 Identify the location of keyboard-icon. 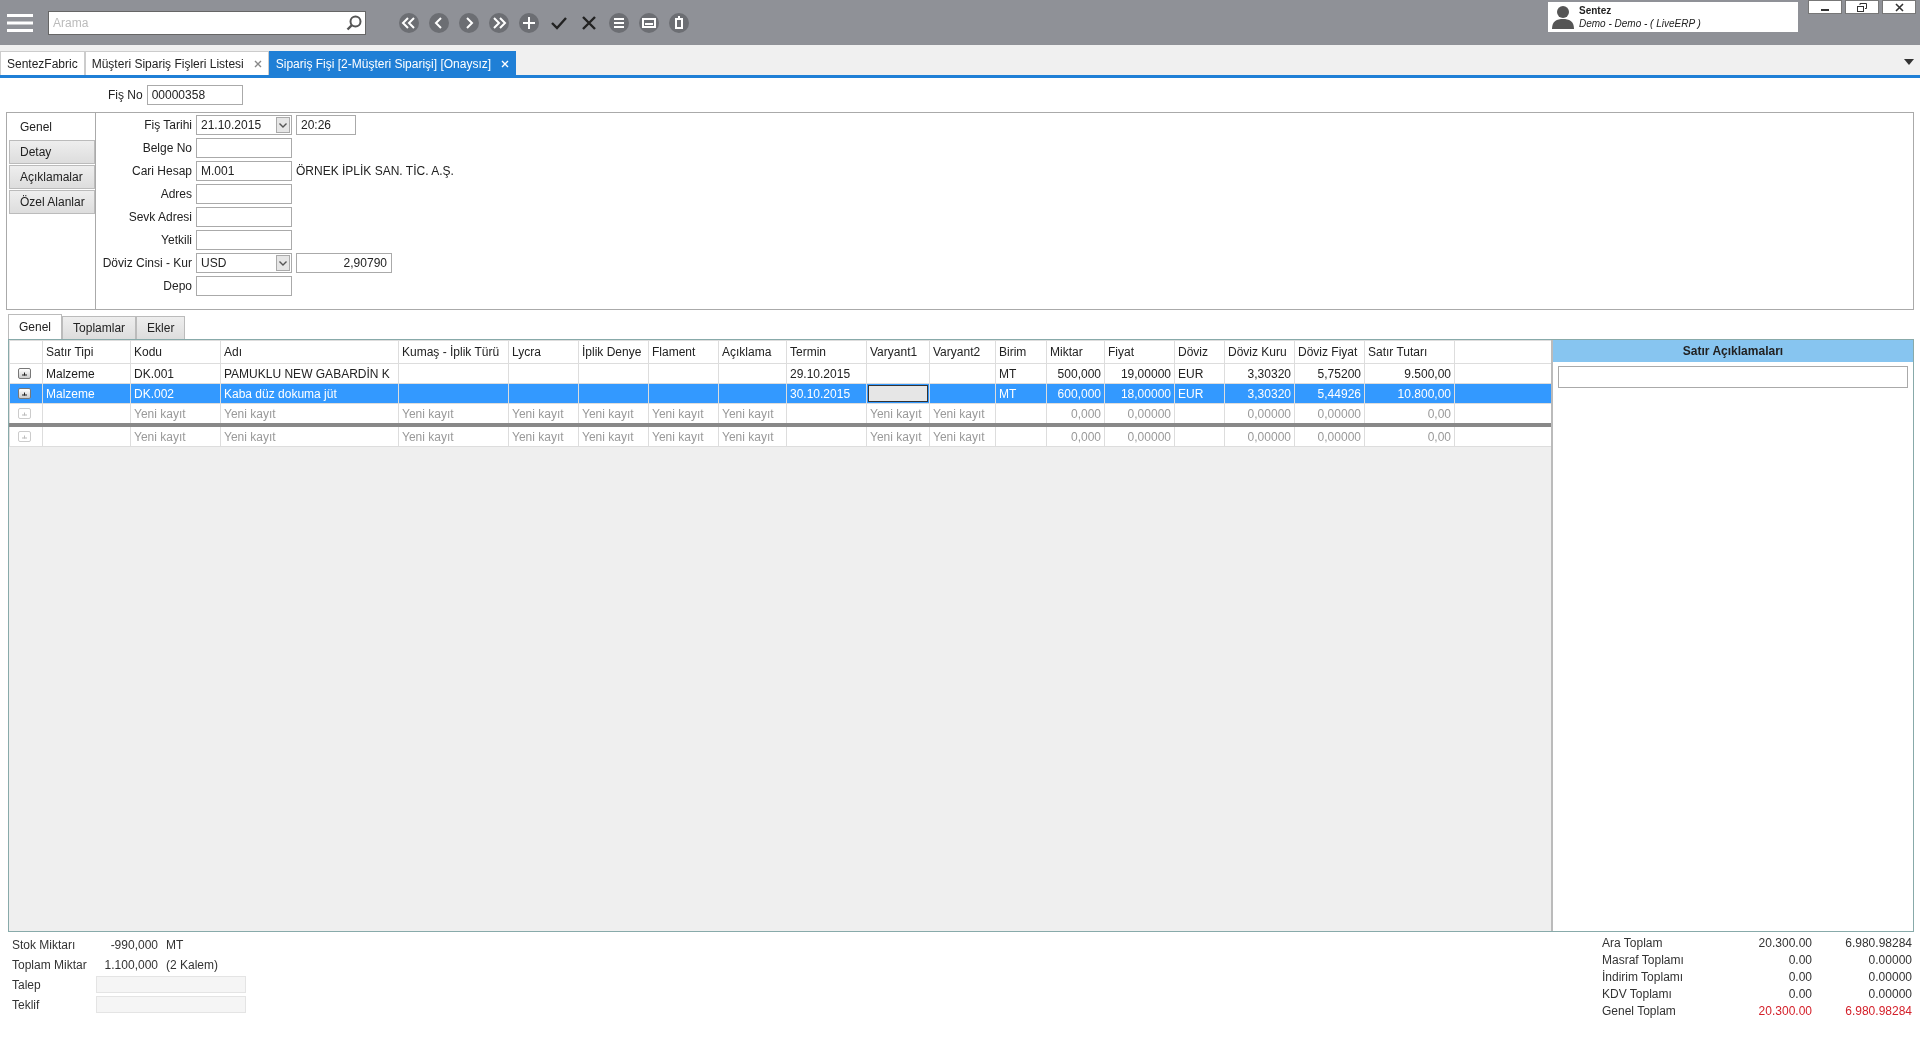
(649, 22).